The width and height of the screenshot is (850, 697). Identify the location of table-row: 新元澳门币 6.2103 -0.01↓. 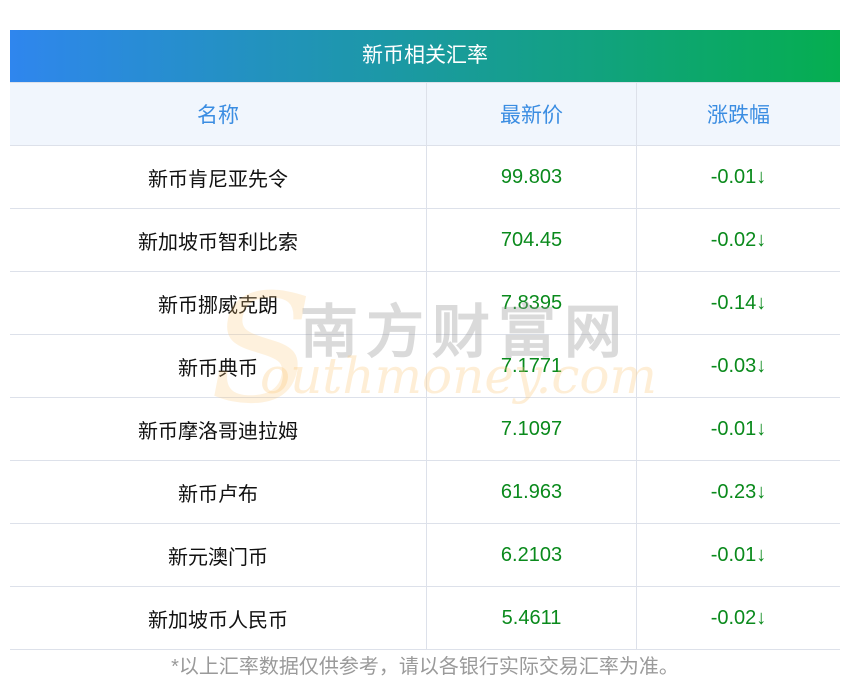
(425, 555).